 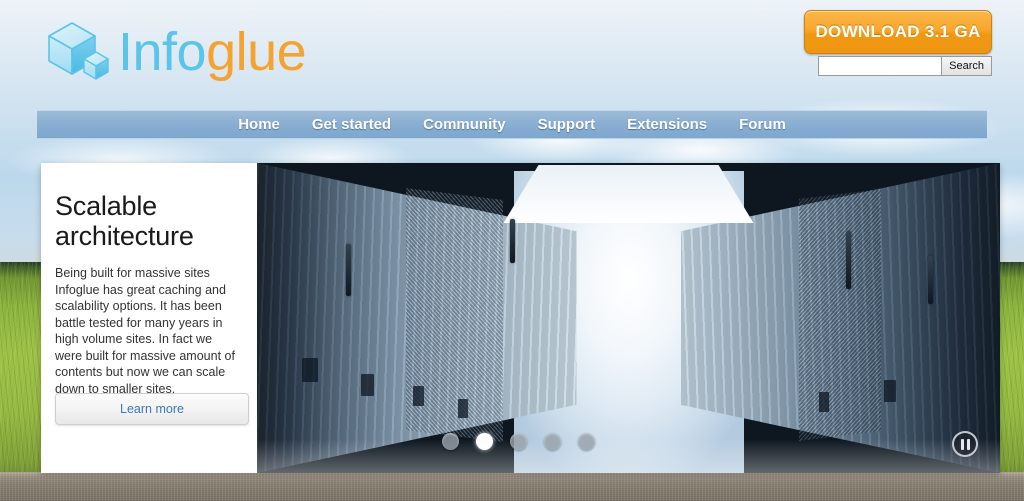 What do you see at coordinates (567, 124) in the screenshot?
I see `nav-item-support: Support` at bounding box center [567, 124].